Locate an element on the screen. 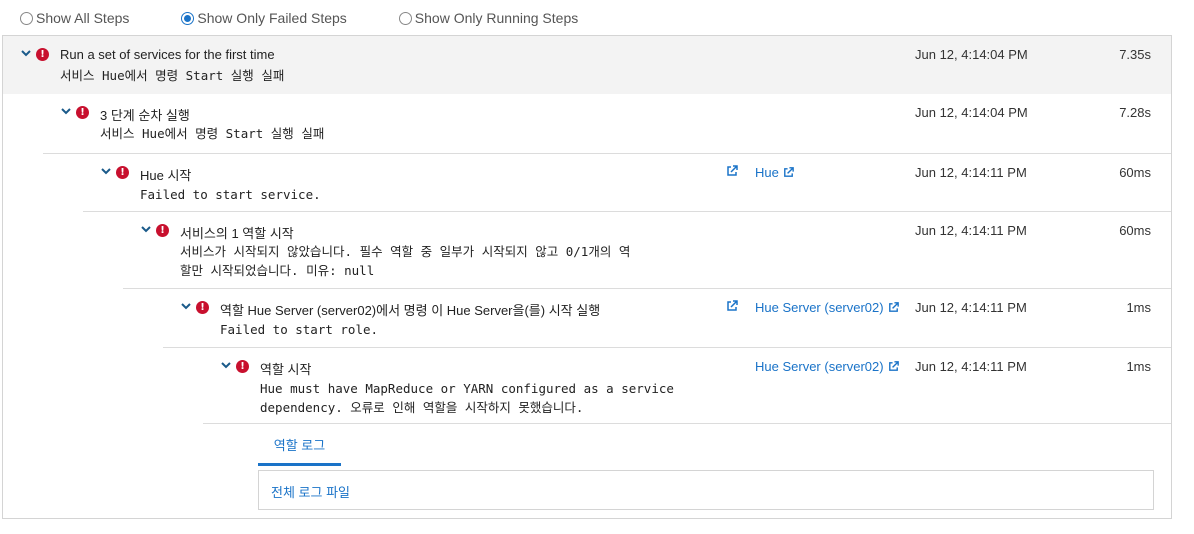 The height and width of the screenshot is (534, 1194). step-title: 서비스의 1 역할 시작 is located at coordinates (237, 233).